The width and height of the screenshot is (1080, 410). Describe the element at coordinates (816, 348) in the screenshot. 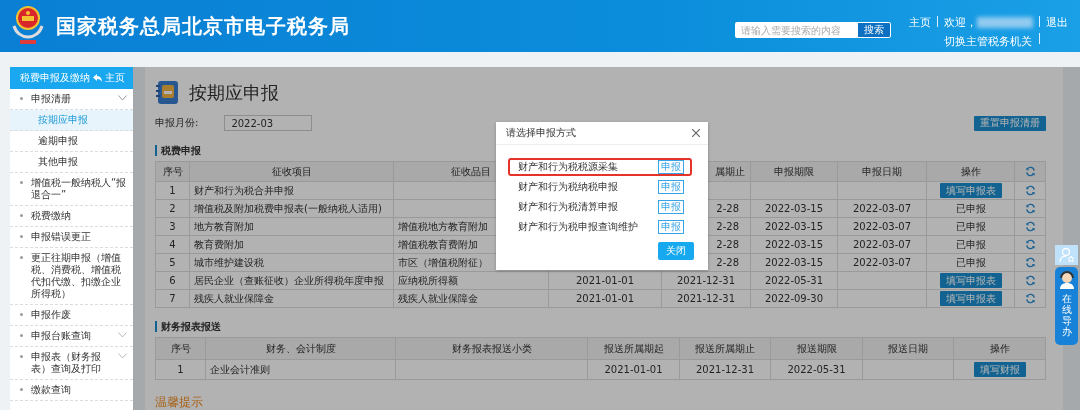

I see `column-header: 报送期限` at that location.